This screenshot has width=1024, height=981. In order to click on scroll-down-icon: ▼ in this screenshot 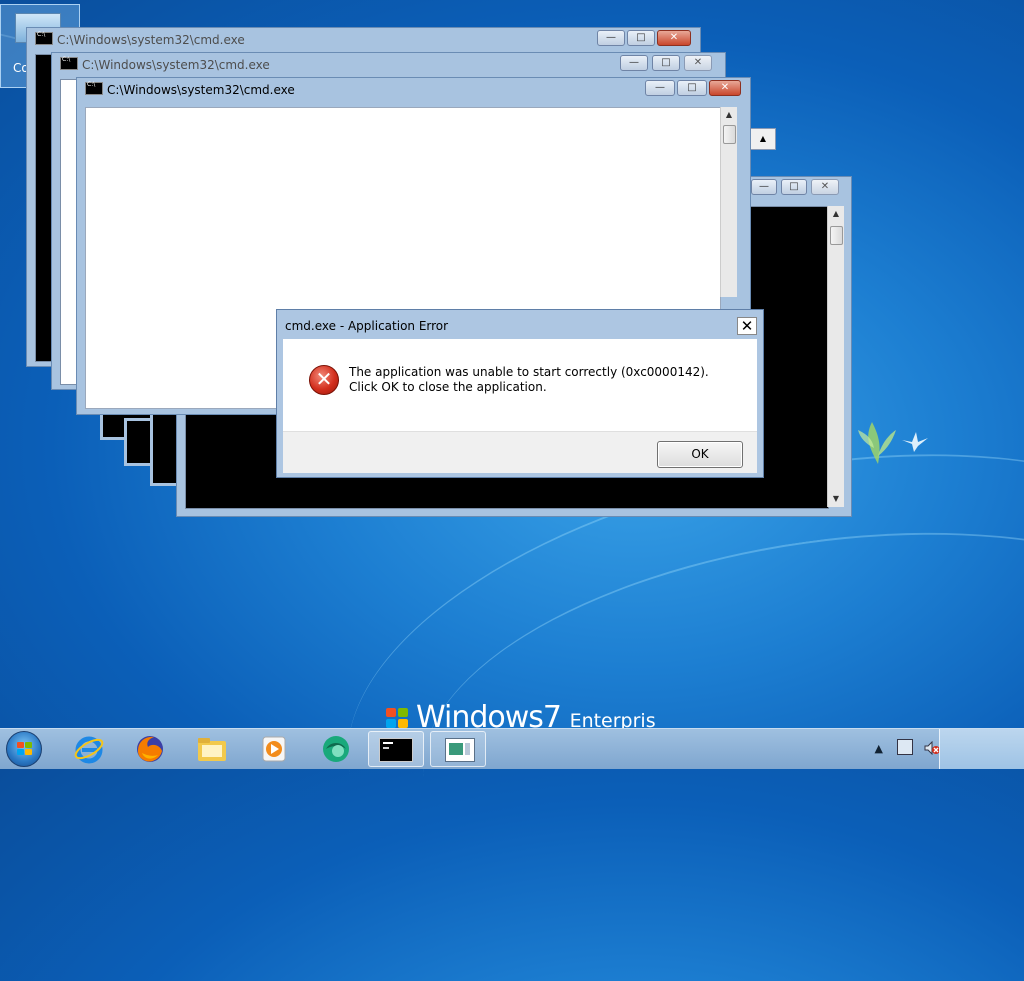, I will do `click(836, 499)`.